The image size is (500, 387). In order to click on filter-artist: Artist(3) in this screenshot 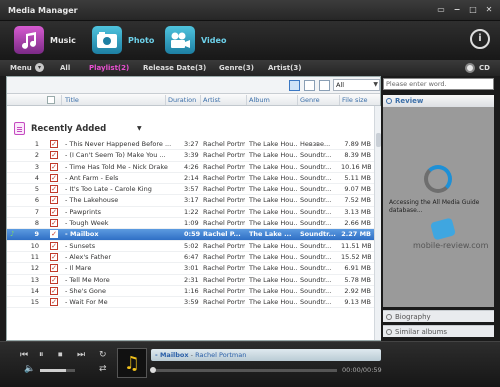, I will do `click(284, 68)`.